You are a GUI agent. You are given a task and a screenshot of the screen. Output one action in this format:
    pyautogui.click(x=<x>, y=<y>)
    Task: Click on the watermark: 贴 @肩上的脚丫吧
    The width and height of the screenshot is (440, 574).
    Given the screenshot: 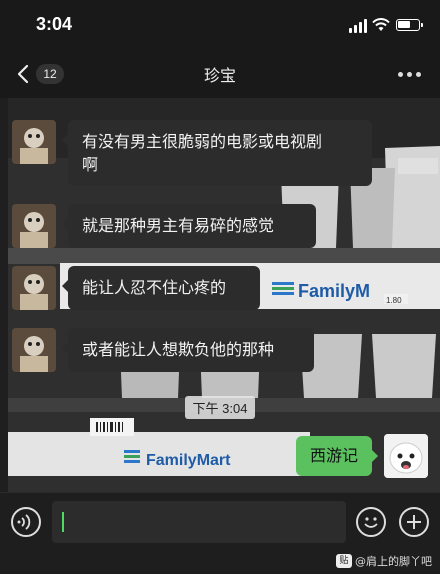 What is the action you would take?
    pyautogui.click(x=384, y=561)
    